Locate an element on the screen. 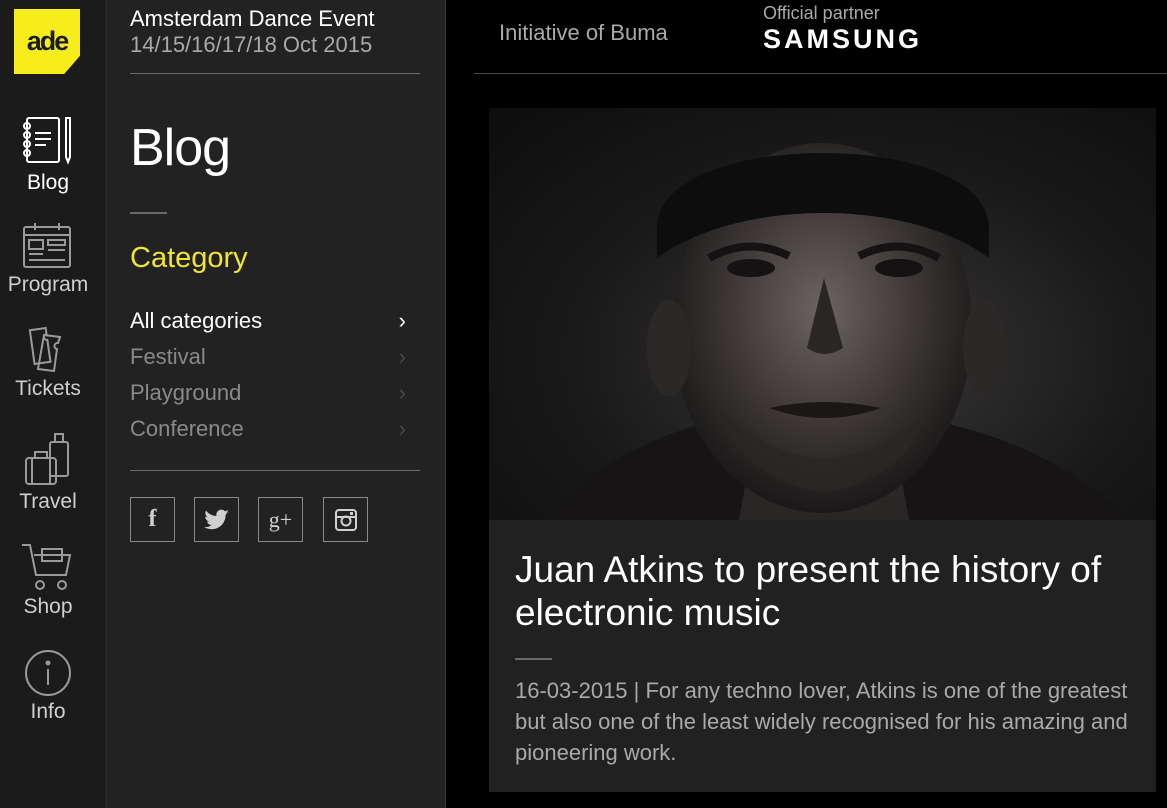 This screenshot has height=808, width=1167. instagram-button is located at coordinates (345, 519).